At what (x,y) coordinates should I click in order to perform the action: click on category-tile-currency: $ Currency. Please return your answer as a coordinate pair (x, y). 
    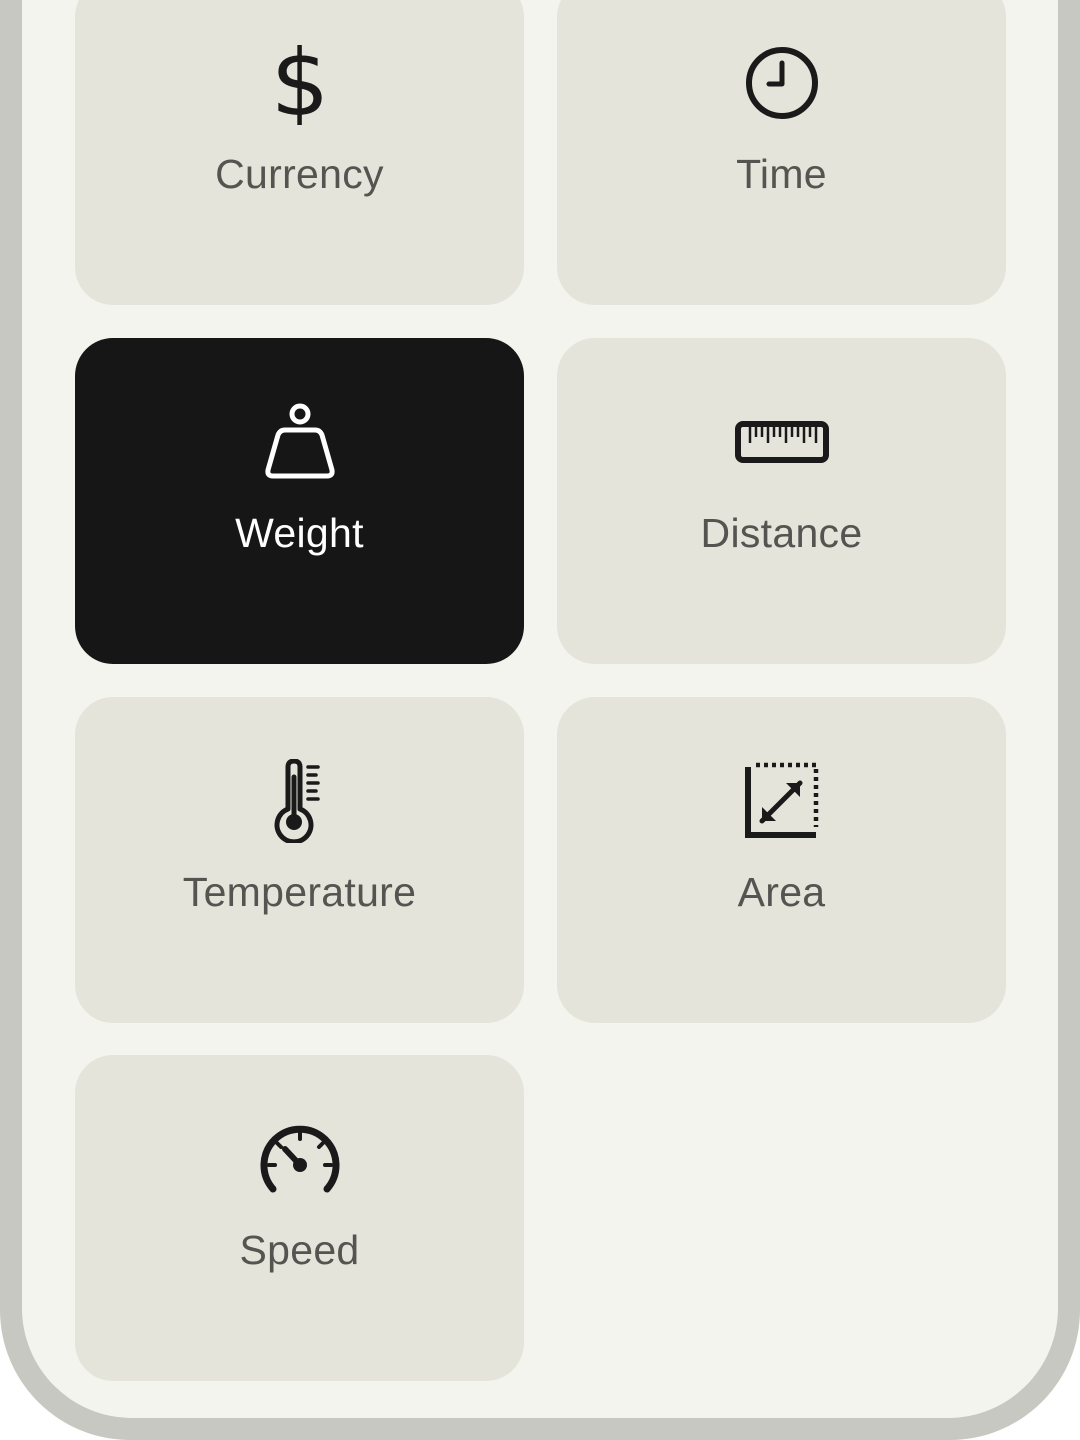
    Looking at the image, I should click on (299, 152).